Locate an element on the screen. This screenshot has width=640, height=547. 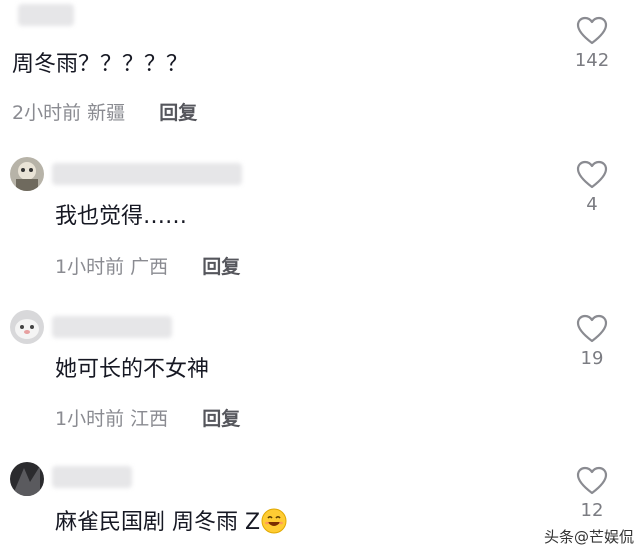
like-count: 4 is located at coordinates (592, 204).